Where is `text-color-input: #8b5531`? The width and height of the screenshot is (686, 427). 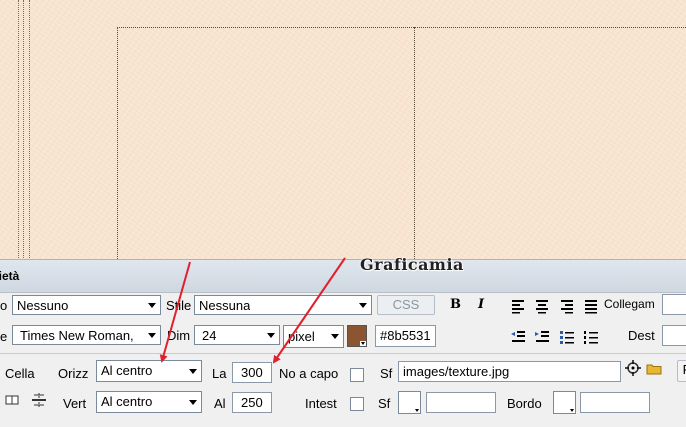 text-color-input: #8b5531 is located at coordinates (405, 336).